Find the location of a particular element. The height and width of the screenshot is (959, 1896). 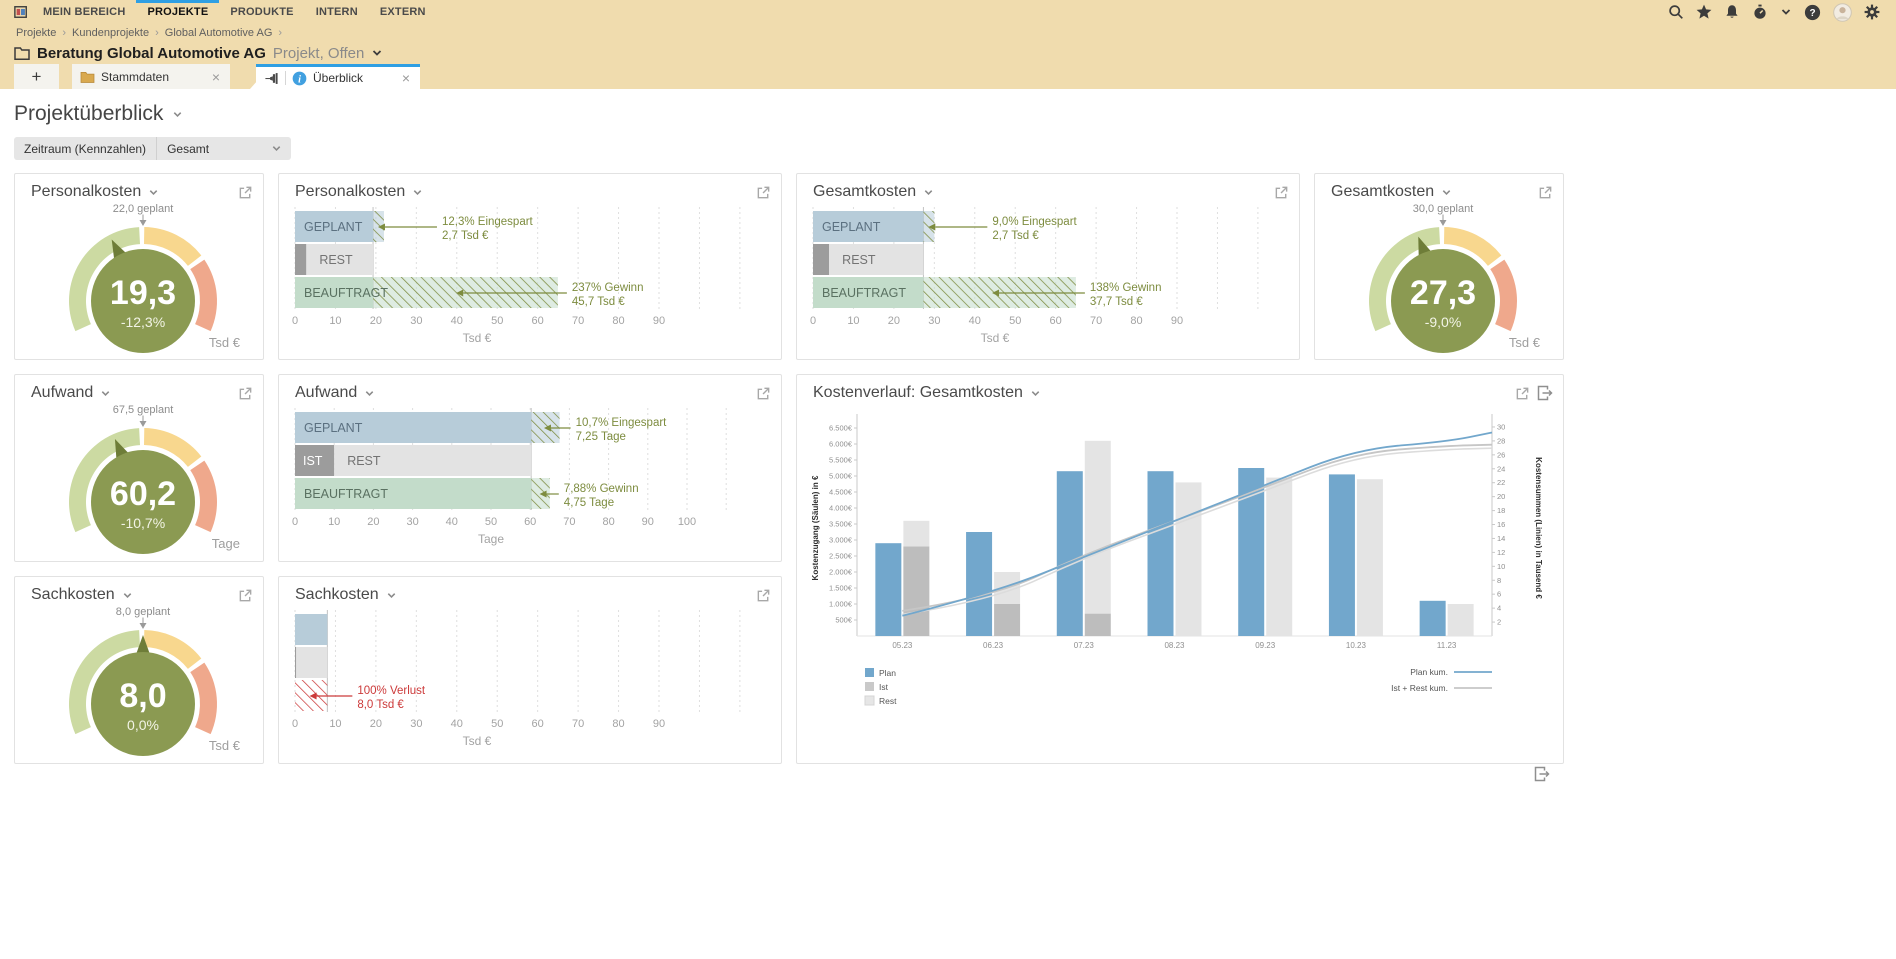

card-aufwand-gauge: Aufwand 67,5 geplant 60,2 -10,7% Tage is located at coordinates (139, 468).